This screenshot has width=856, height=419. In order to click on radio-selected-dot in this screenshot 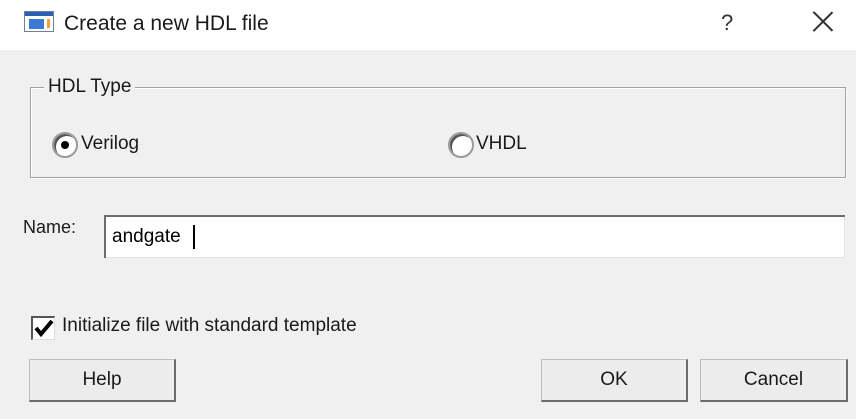, I will do `click(65, 145)`.